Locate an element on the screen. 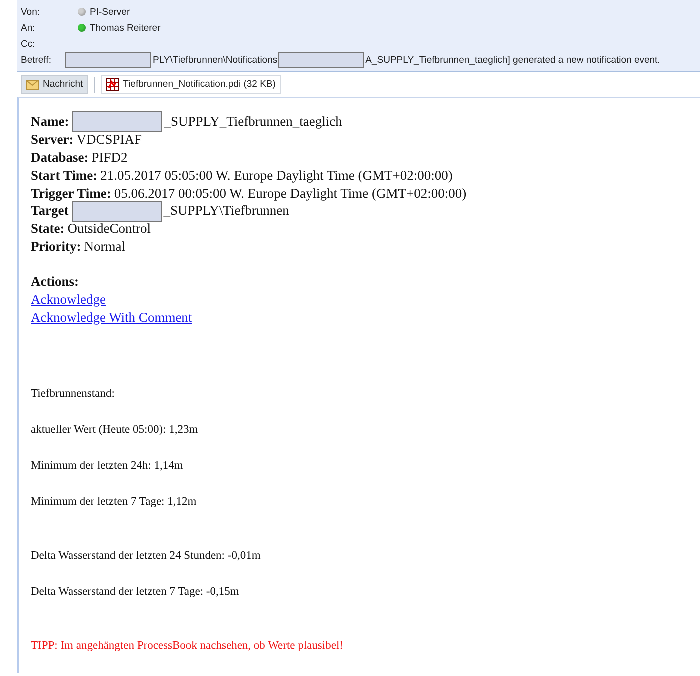  body-text: aktueller Wert (Heute 05:00): 1,23m is located at coordinates (114, 430).